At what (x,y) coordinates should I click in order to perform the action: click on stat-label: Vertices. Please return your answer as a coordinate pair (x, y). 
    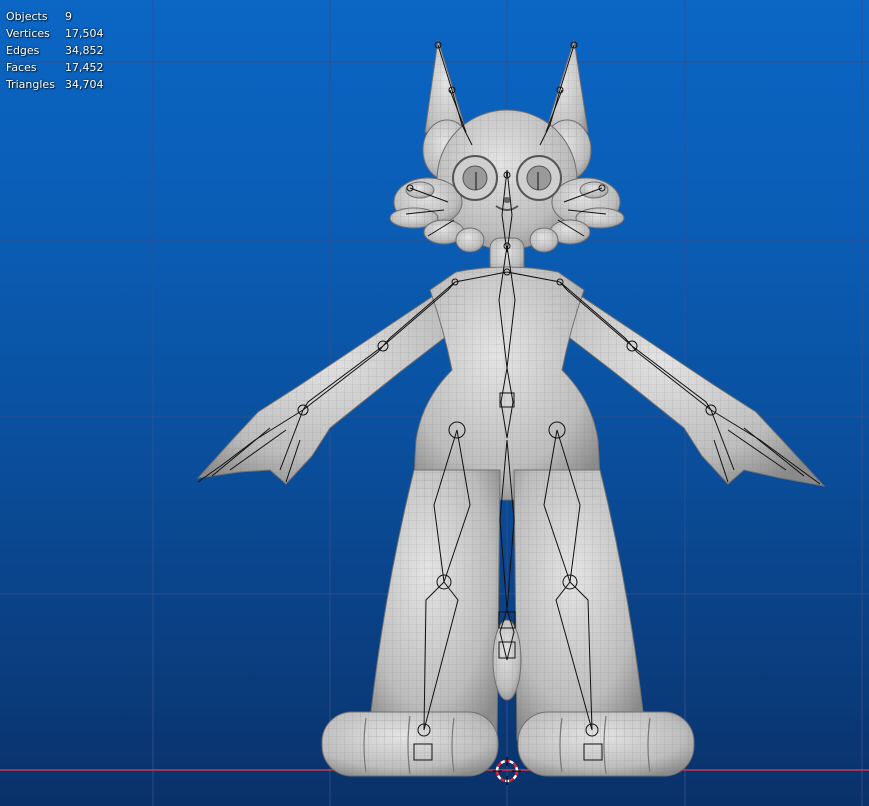
    Looking at the image, I should click on (28, 33).